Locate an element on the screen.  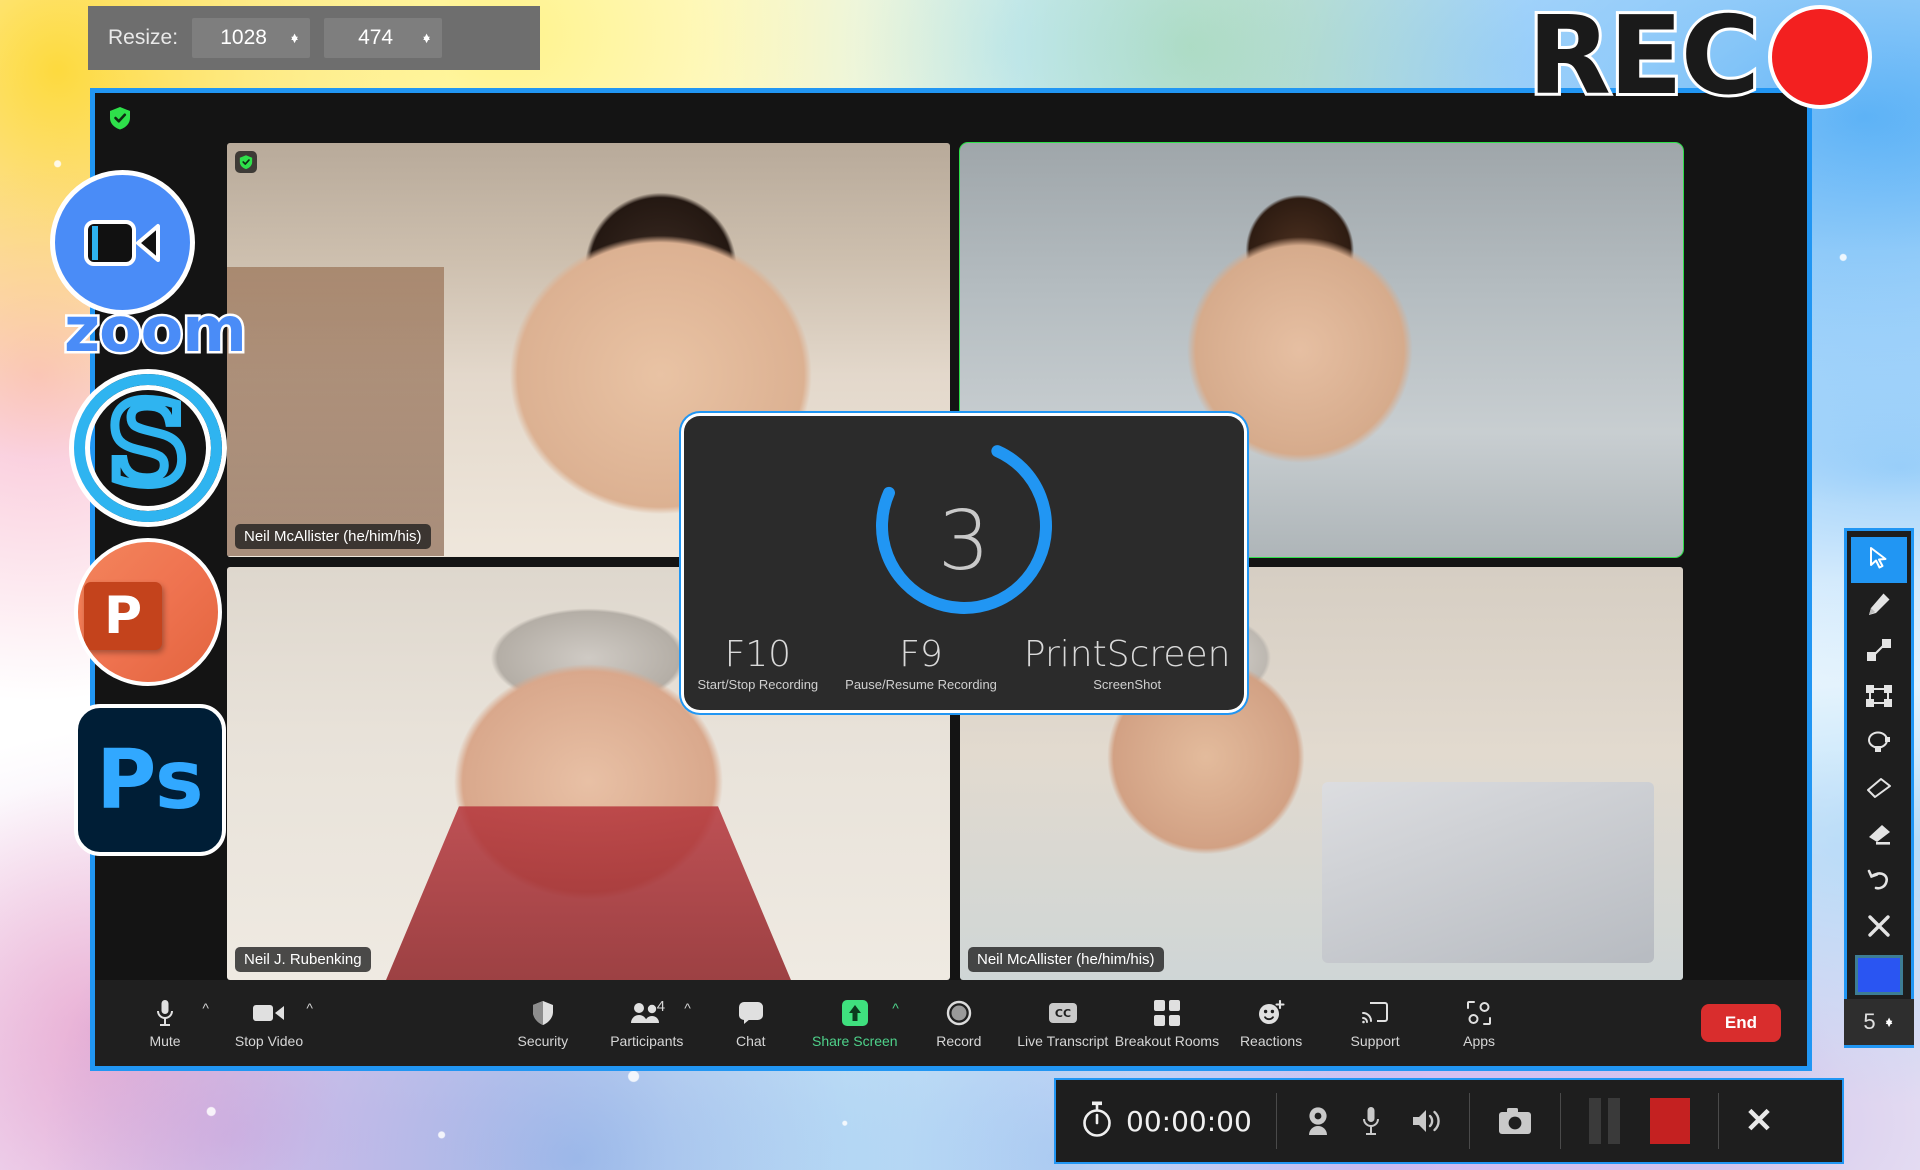
photoshop-letter: Ps is located at coordinates (150, 780).